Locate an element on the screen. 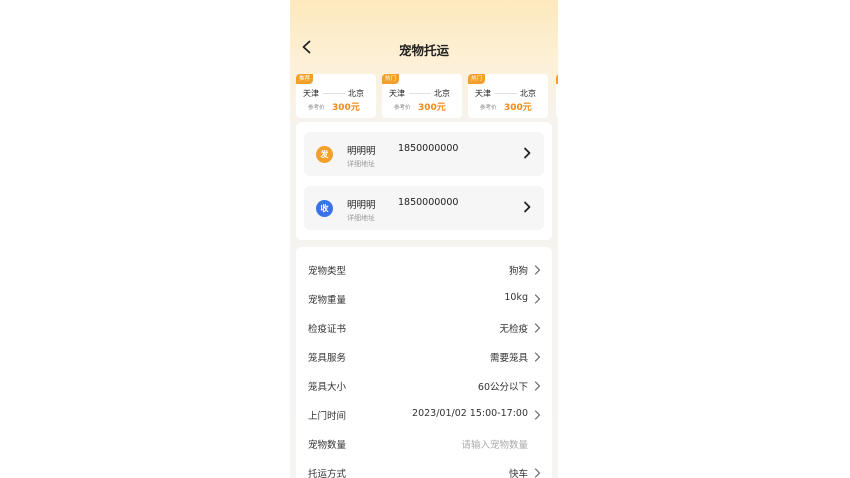 This screenshot has height=478, width=850. form-value: 快车 is located at coordinates (518, 473).